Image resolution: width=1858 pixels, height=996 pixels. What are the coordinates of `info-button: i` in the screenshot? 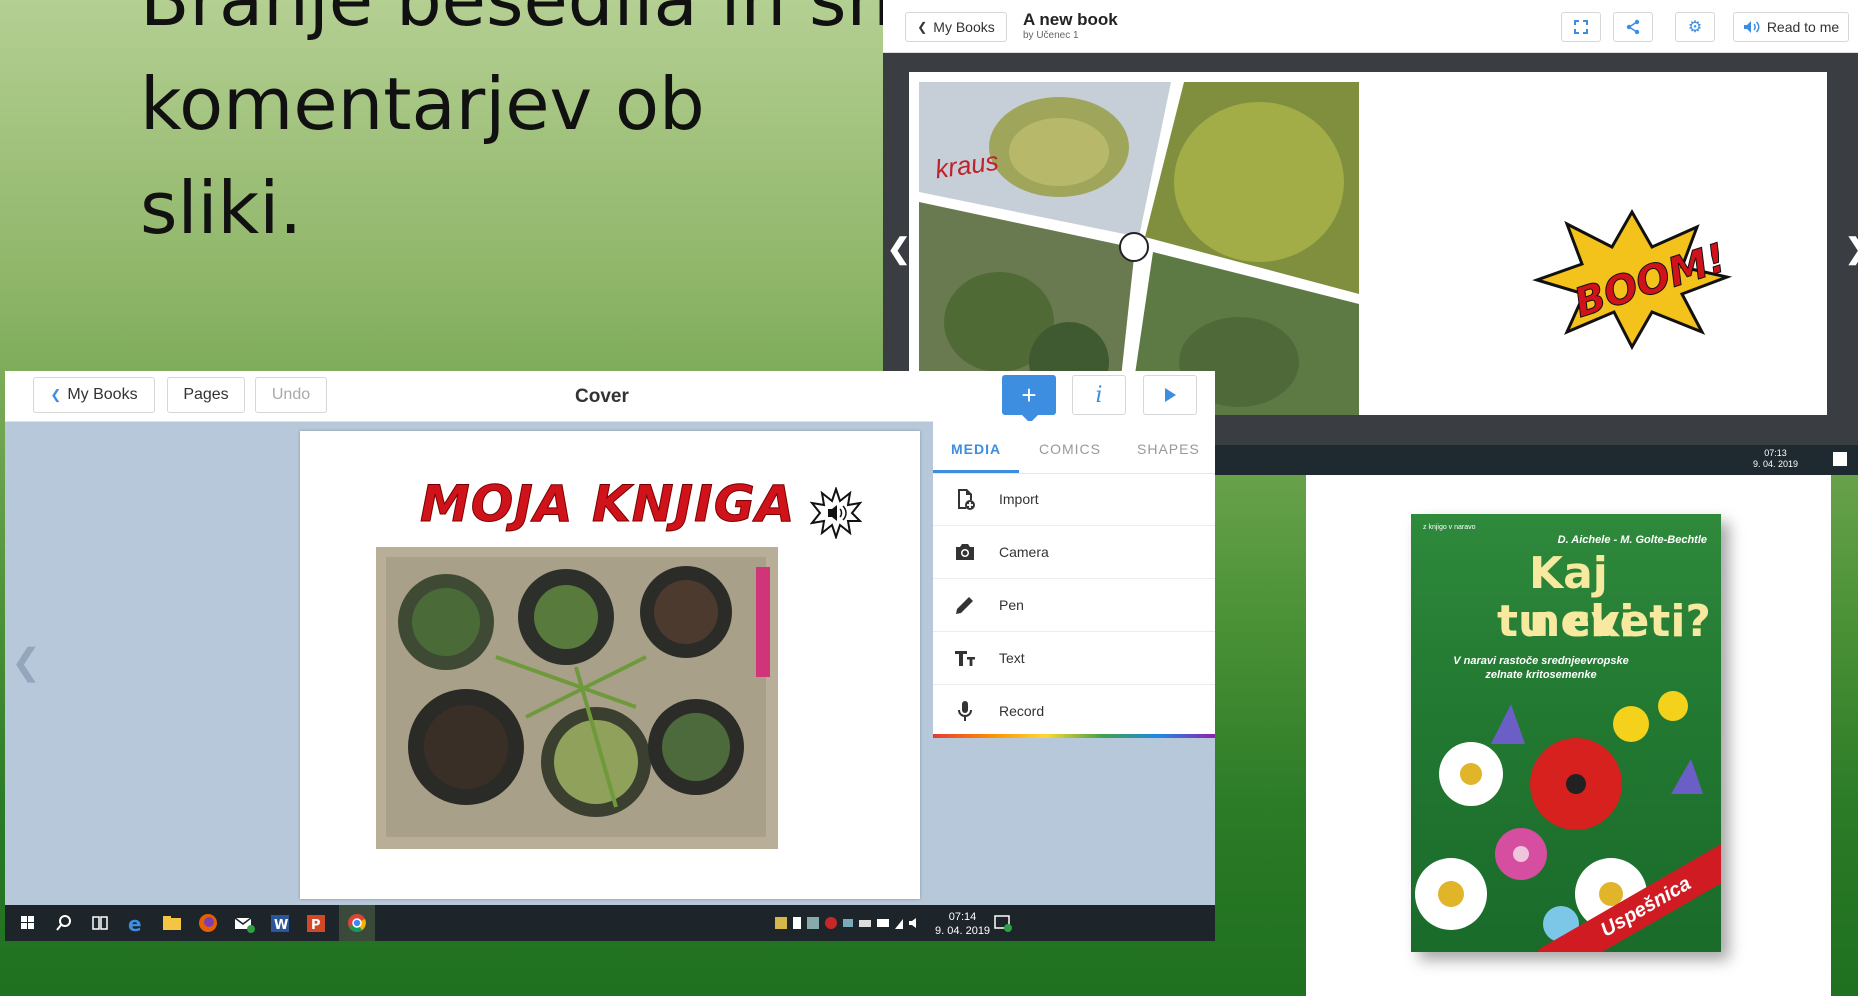 It's located at (1099, 395).